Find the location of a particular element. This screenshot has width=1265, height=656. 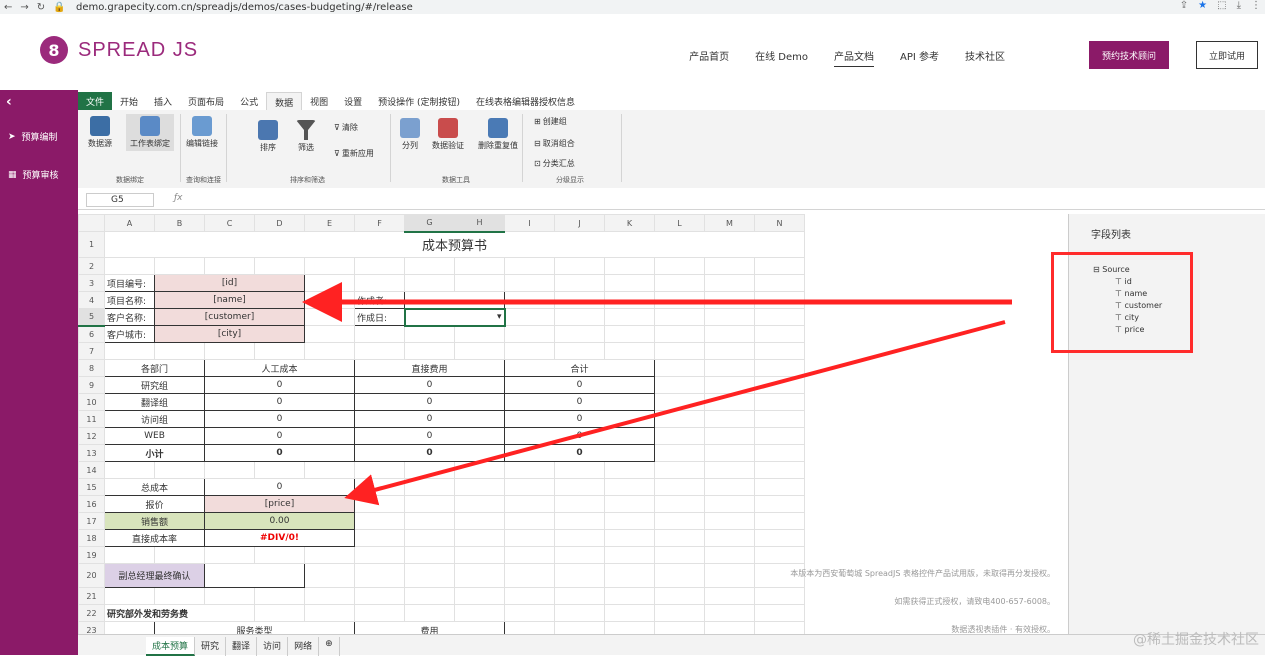

binding-button: 工作表绑定 is located at coordinates (150, 132).